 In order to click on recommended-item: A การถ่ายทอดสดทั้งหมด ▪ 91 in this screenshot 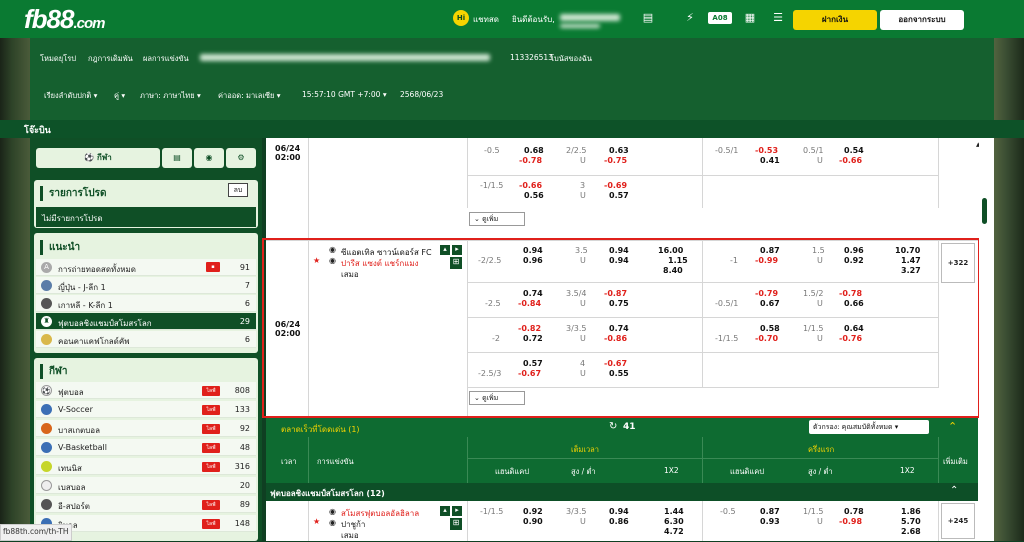, I will do `click(146, 267)`.